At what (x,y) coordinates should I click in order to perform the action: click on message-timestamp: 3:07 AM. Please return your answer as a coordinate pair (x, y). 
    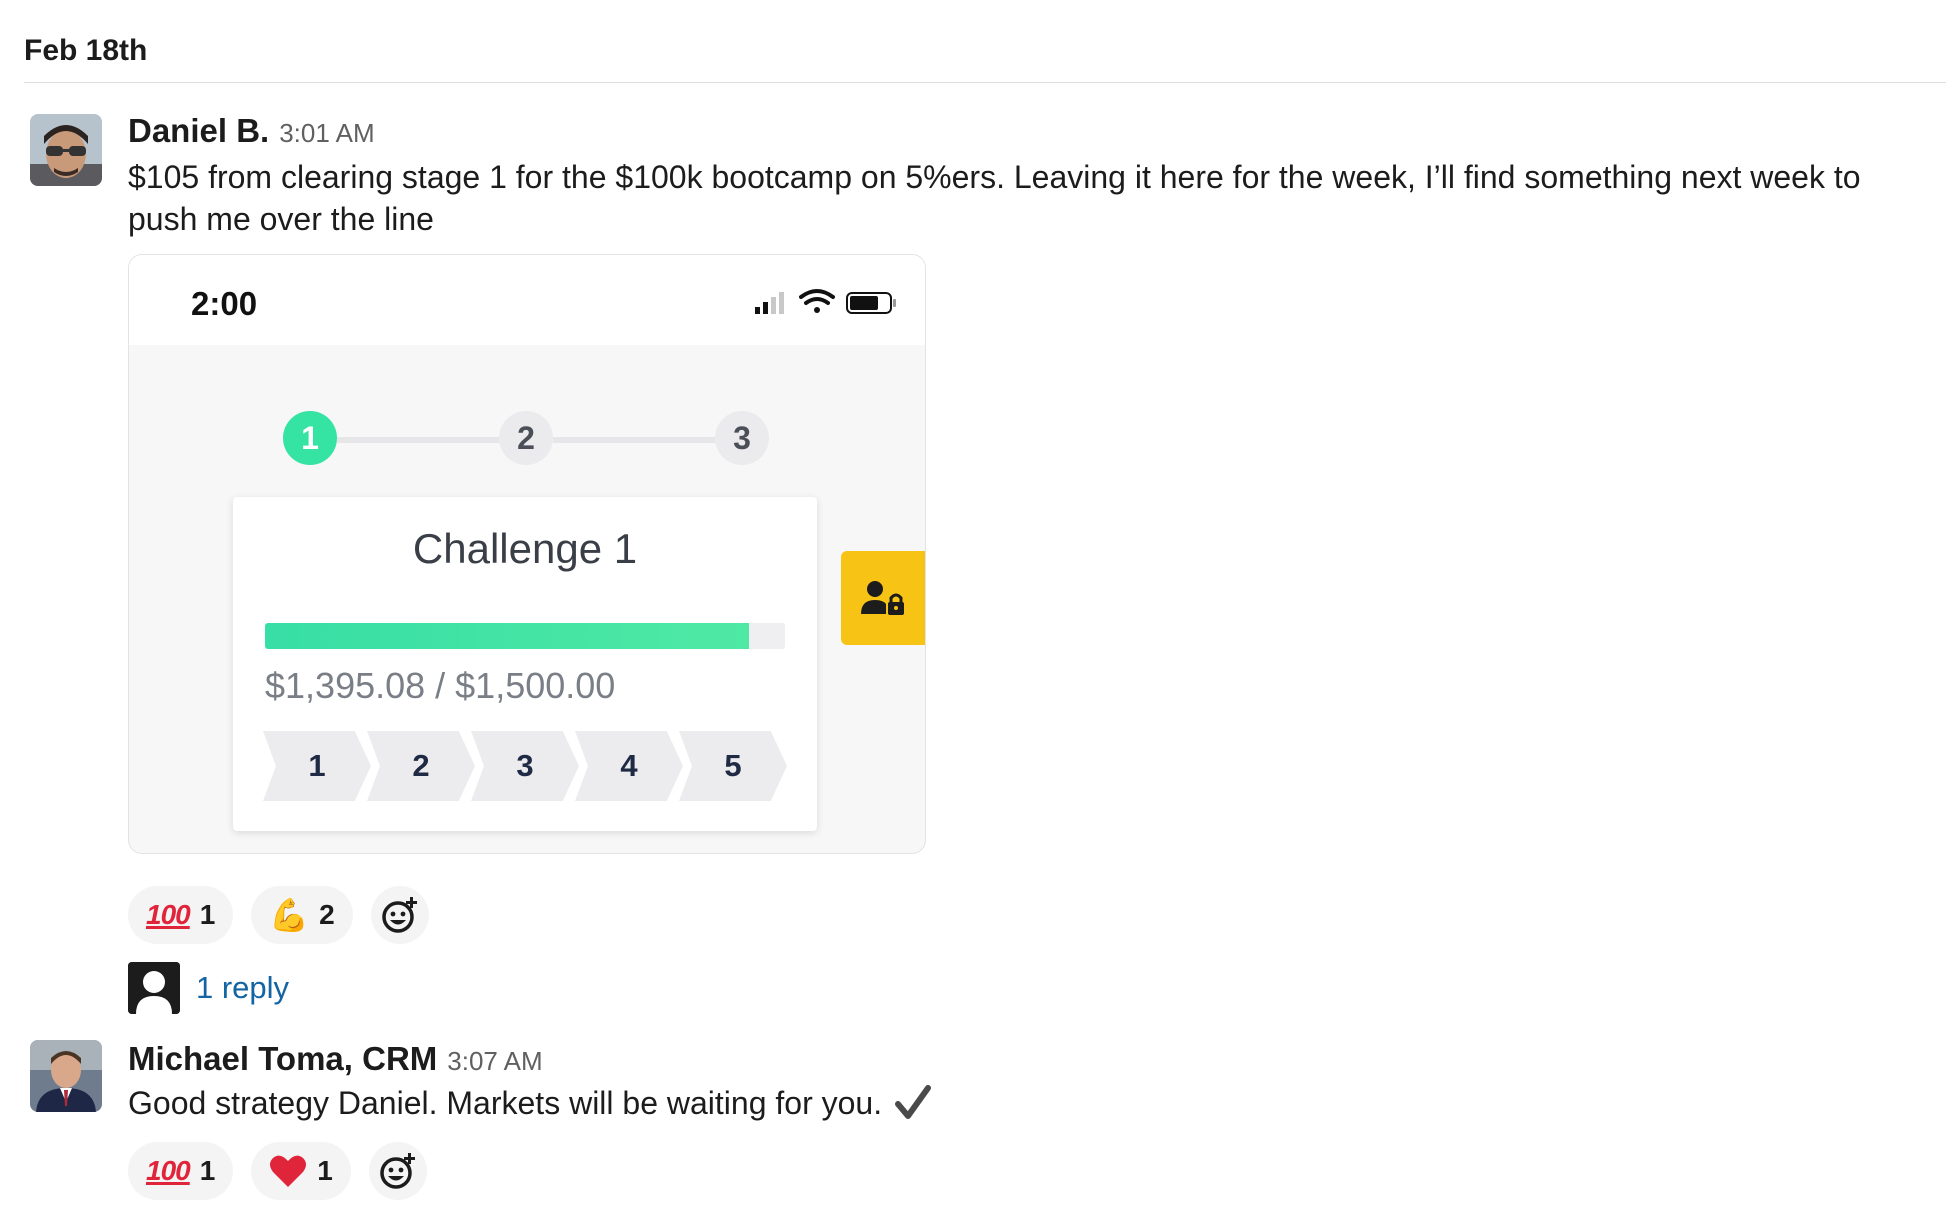
    Looking at the image, I should click on (494, 1061).